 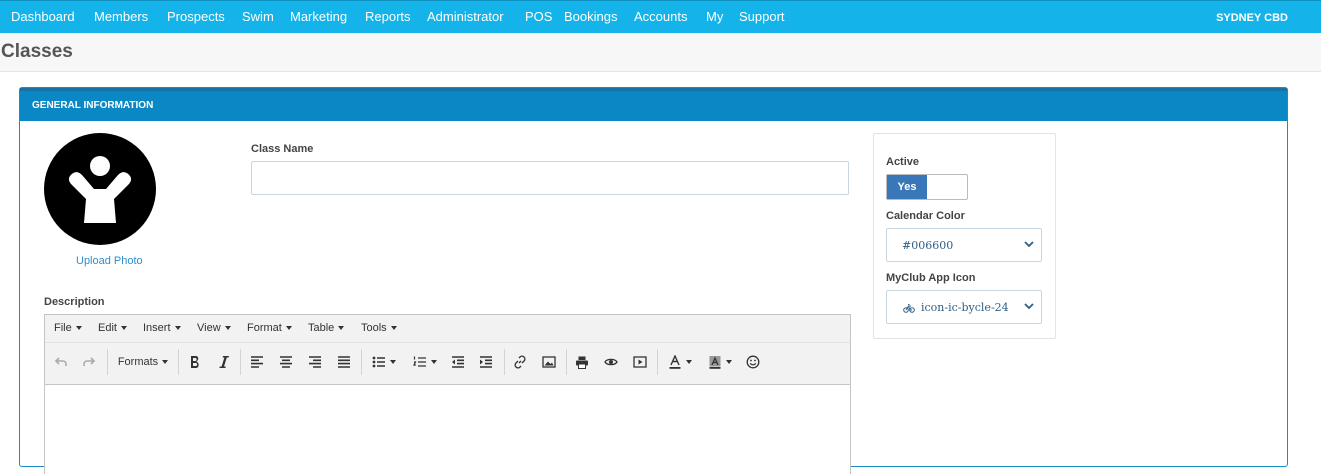 I want to click on bold-icon, so click(x=195, y=362).